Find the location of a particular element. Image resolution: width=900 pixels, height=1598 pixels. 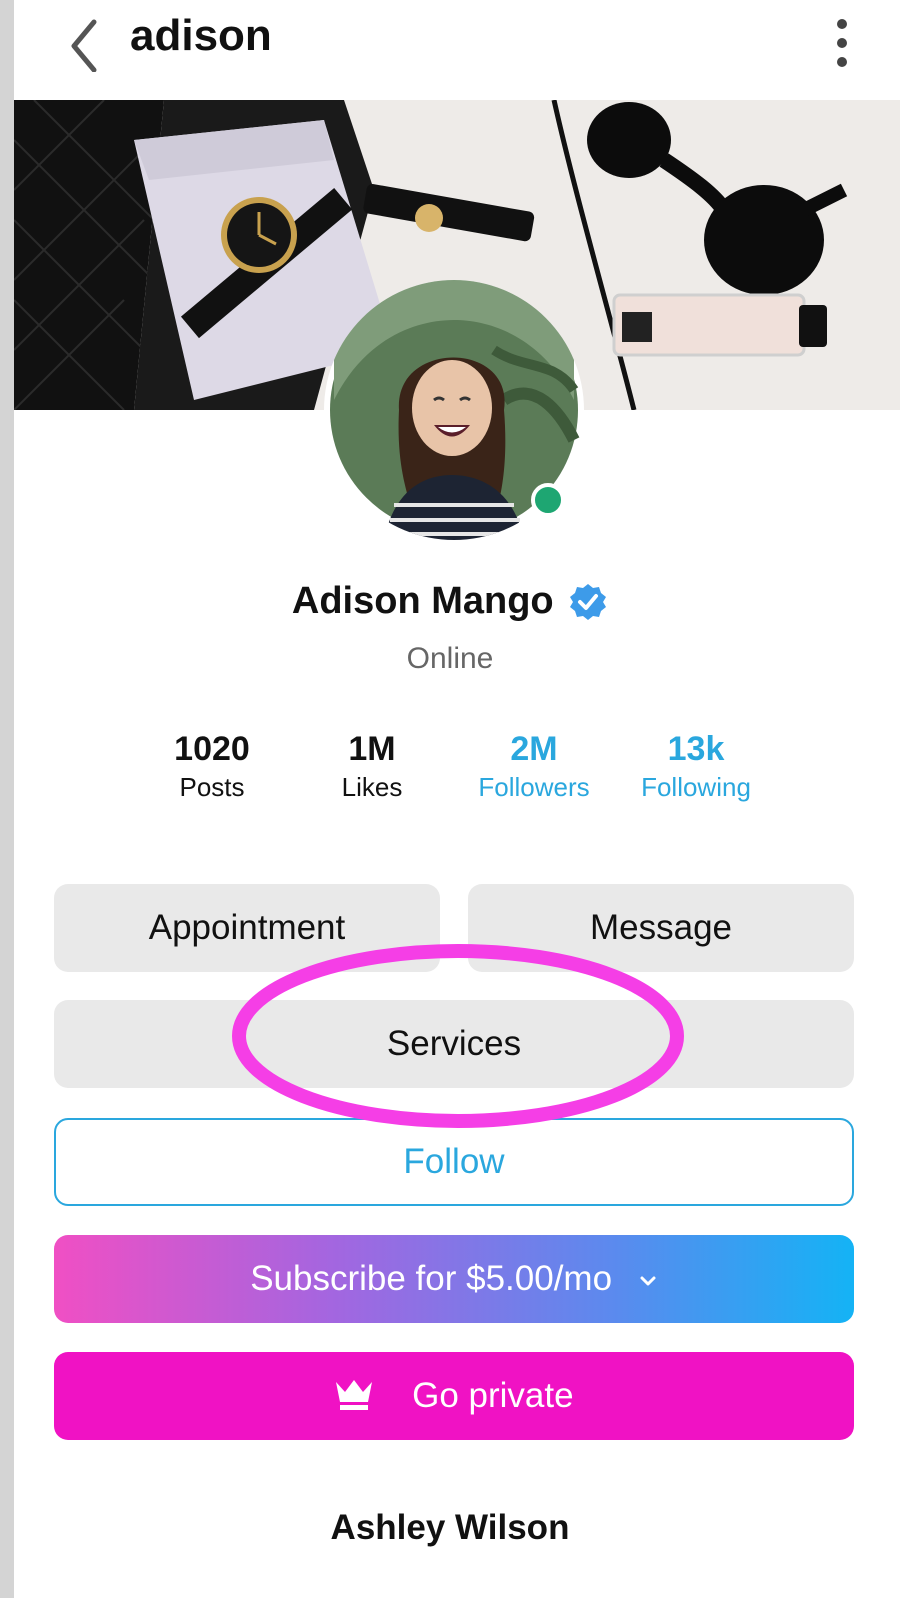

stat-label: Likes is located at coordinates (372, 787).